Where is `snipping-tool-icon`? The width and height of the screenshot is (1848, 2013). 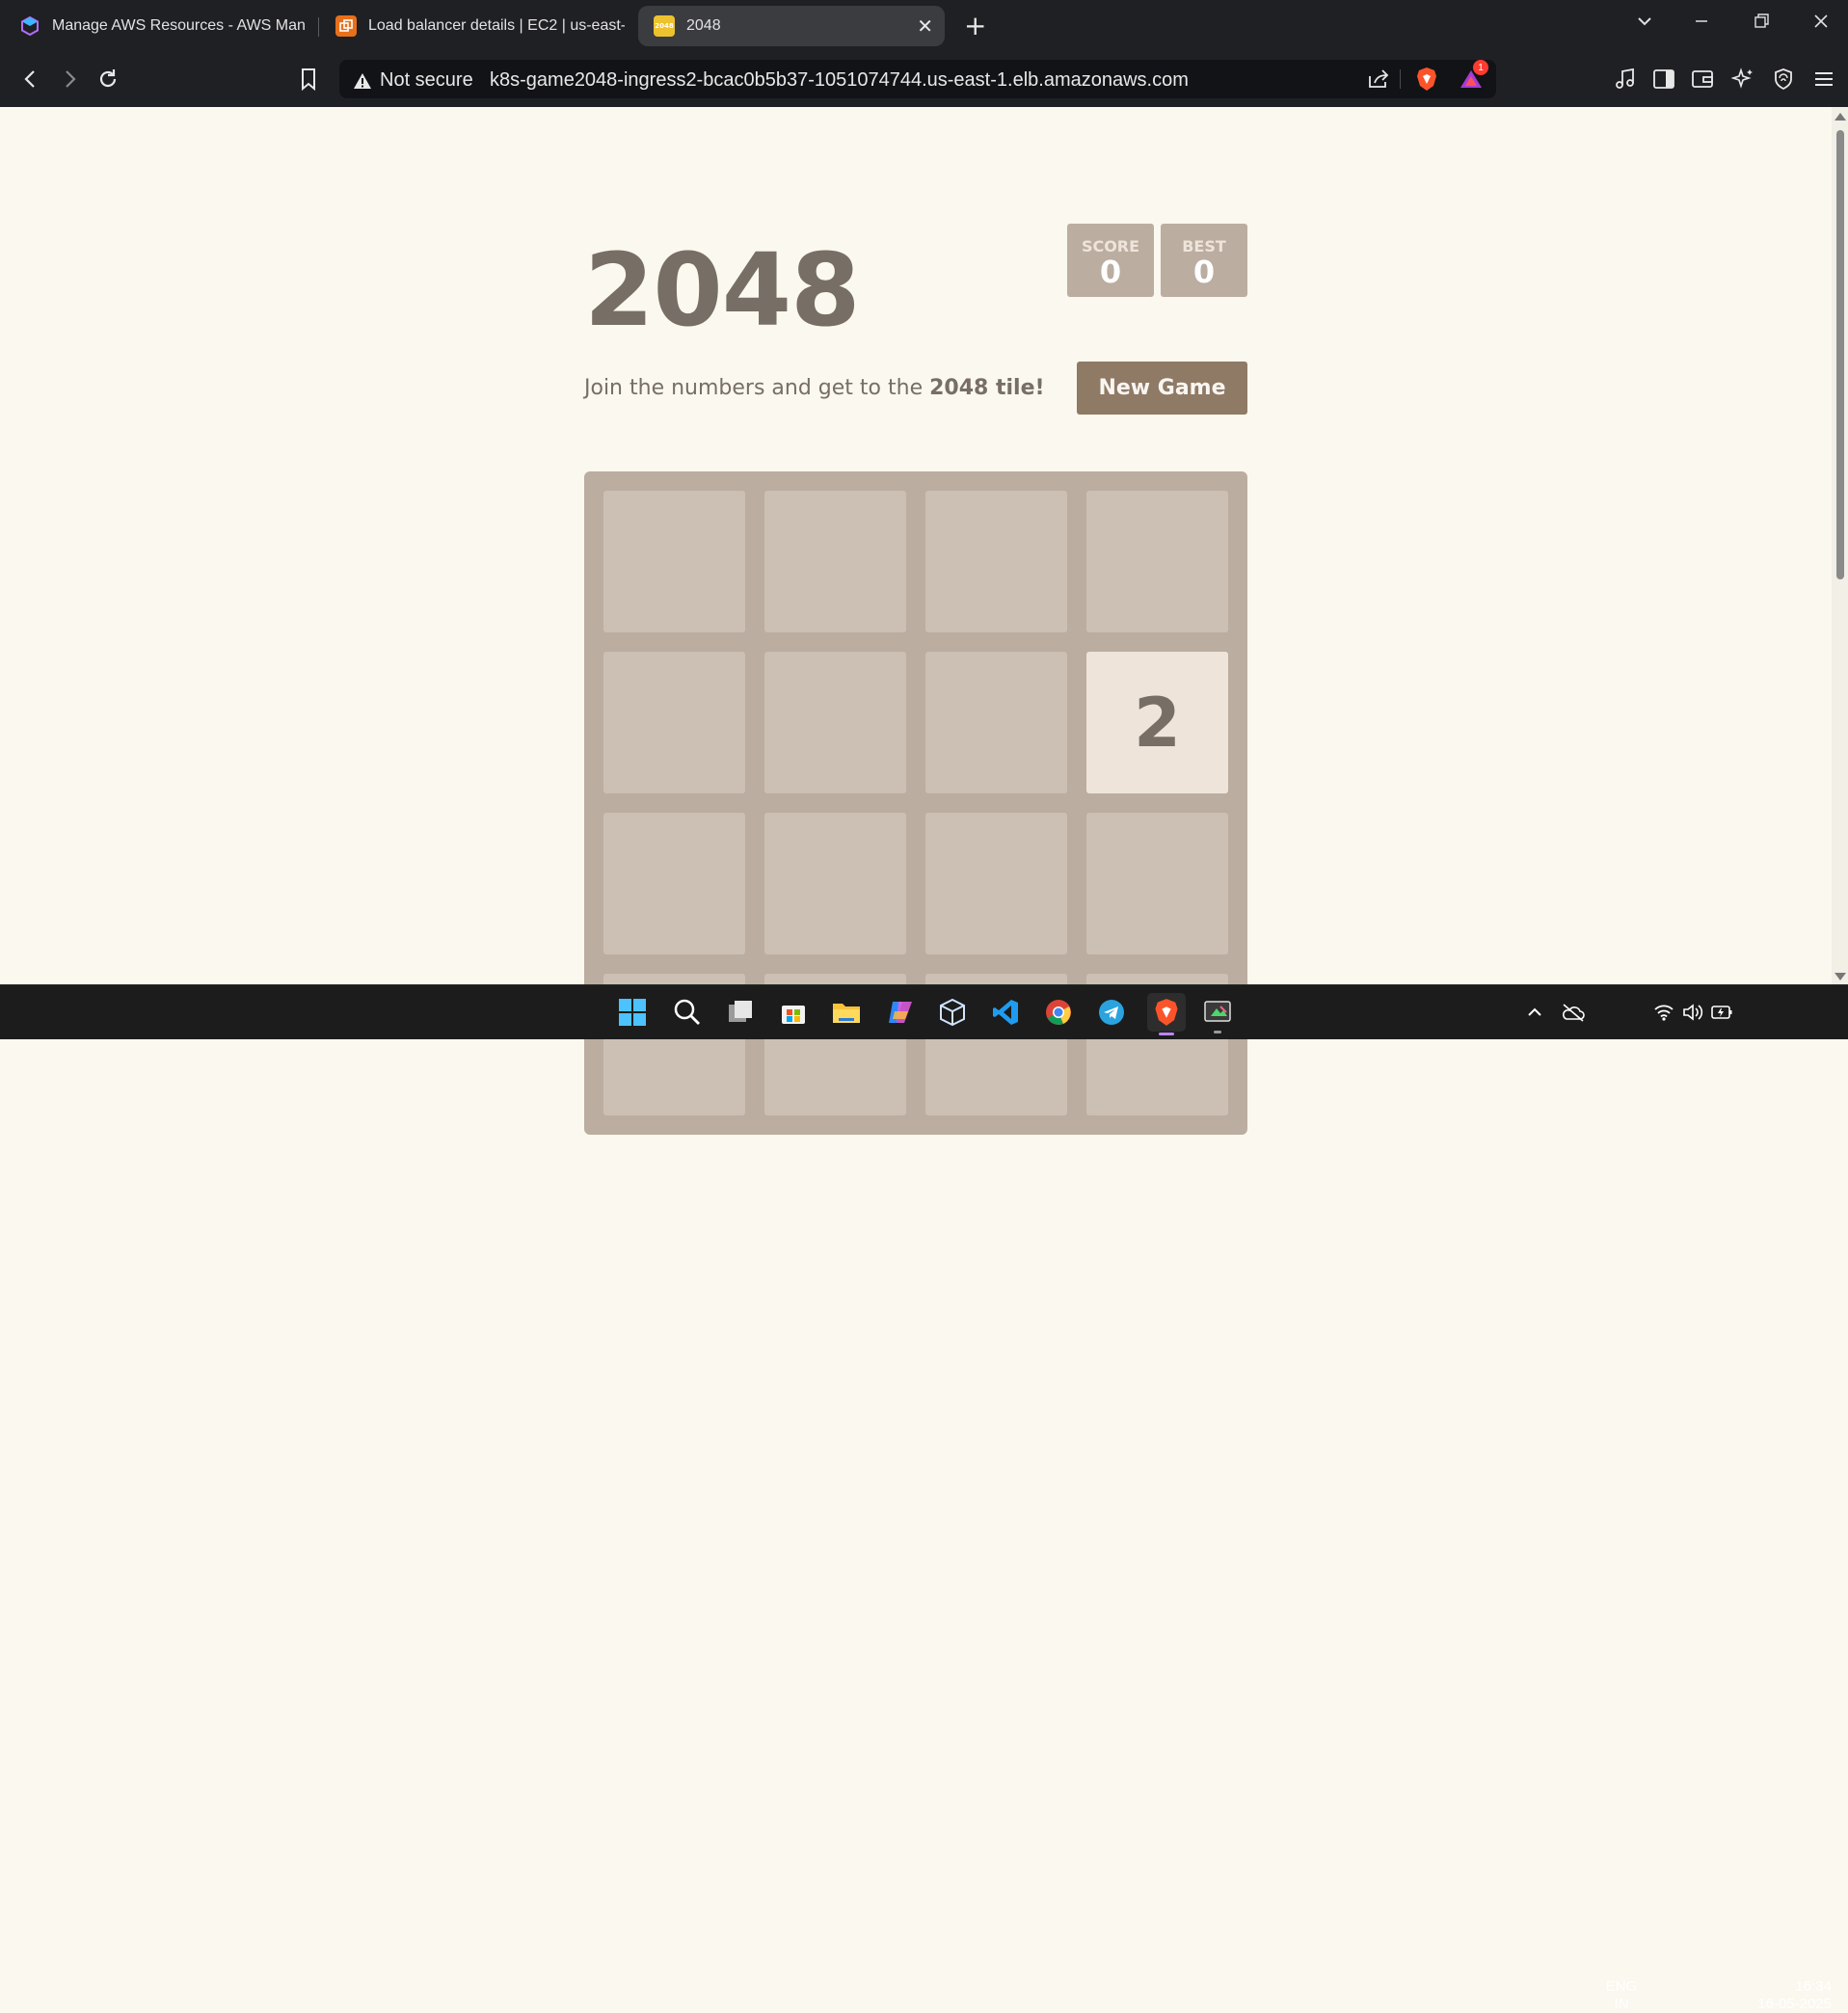 snipping-tool-icon is located at coordinates (1218, 1014).